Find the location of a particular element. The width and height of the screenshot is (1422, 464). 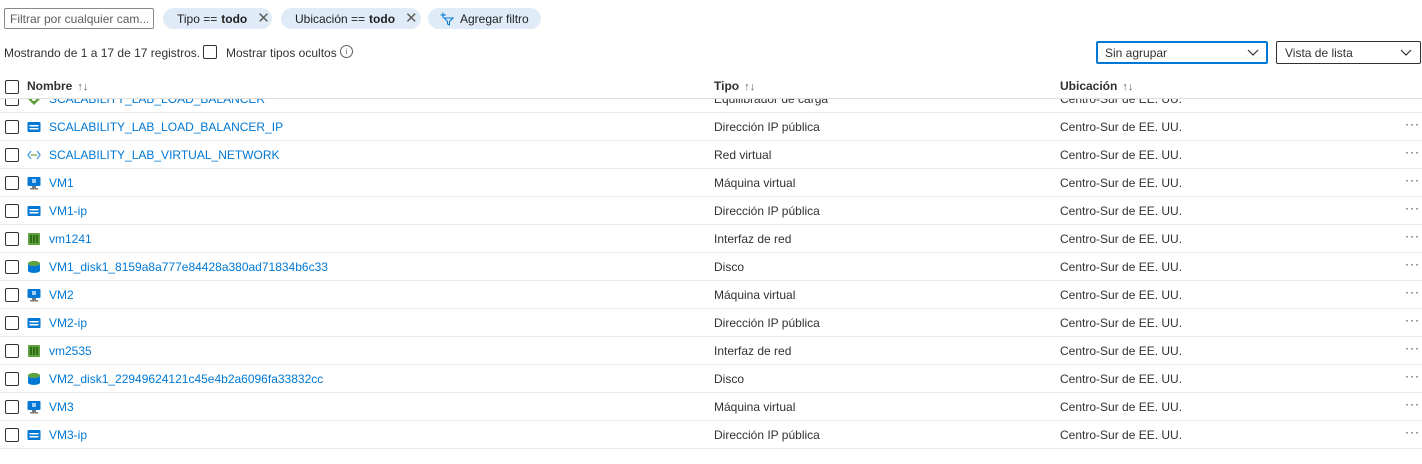

column-header-name-label: Nombre is located at coordinates (50, 86).